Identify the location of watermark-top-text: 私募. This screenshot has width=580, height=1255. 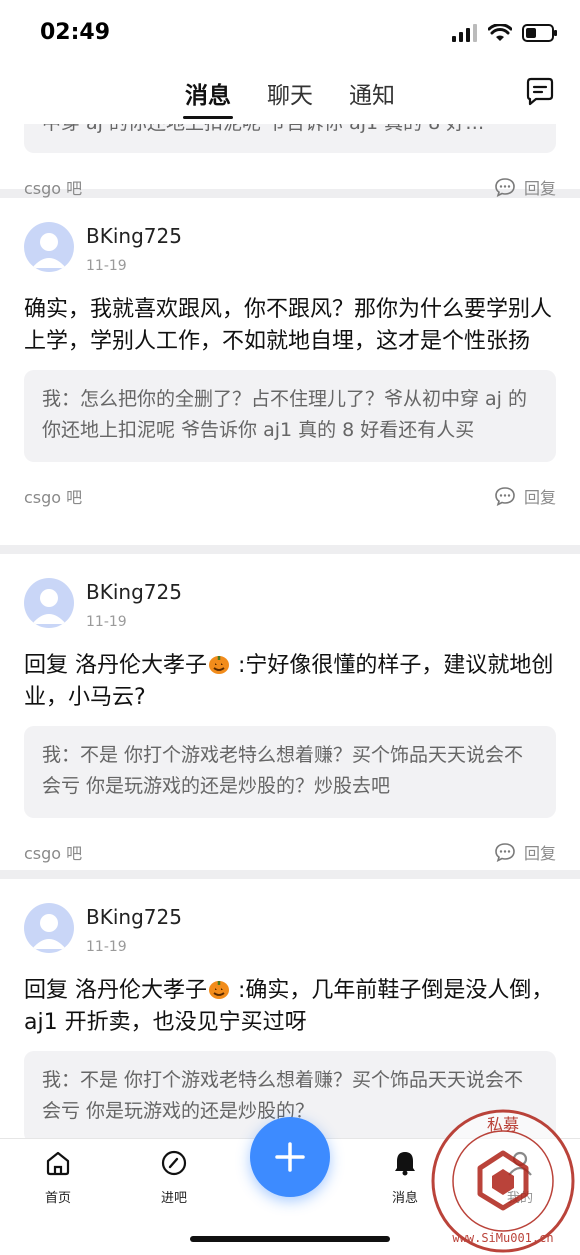
(503, 1124).